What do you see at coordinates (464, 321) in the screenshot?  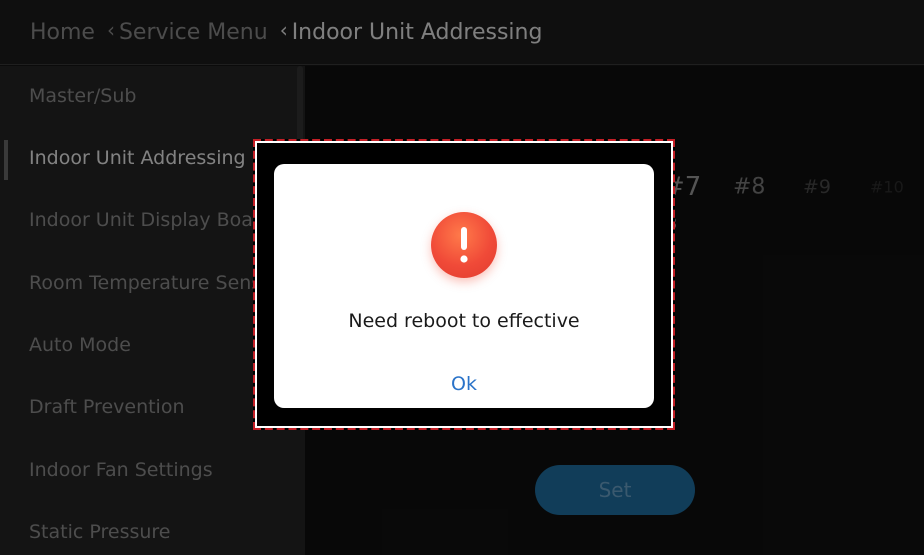 I see `dialog-message: Need reboot to effective` at bounding box center [464, 321].